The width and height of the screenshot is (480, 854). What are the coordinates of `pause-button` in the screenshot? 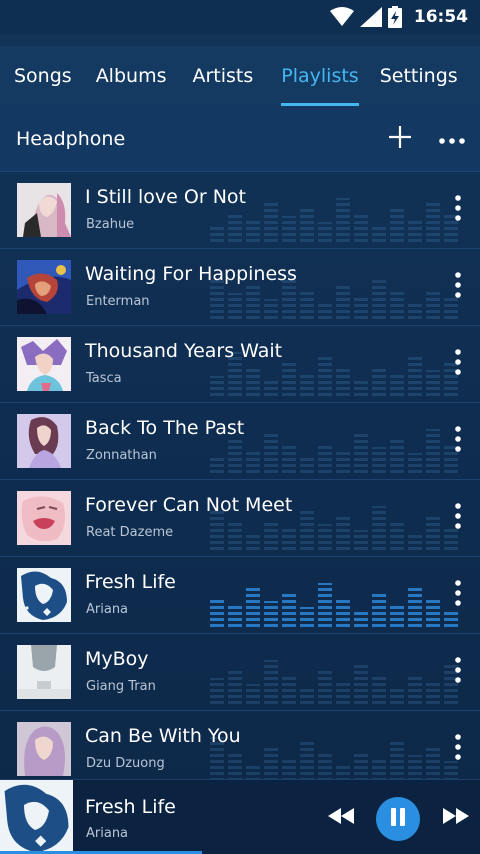 It's located at (398, 819).